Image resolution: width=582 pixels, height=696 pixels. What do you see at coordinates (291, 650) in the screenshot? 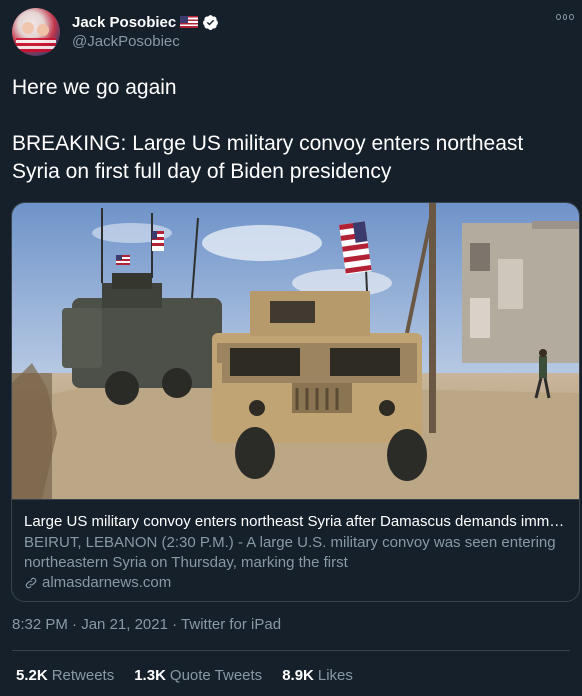
I see `divider` at bounding box center [291, 650].